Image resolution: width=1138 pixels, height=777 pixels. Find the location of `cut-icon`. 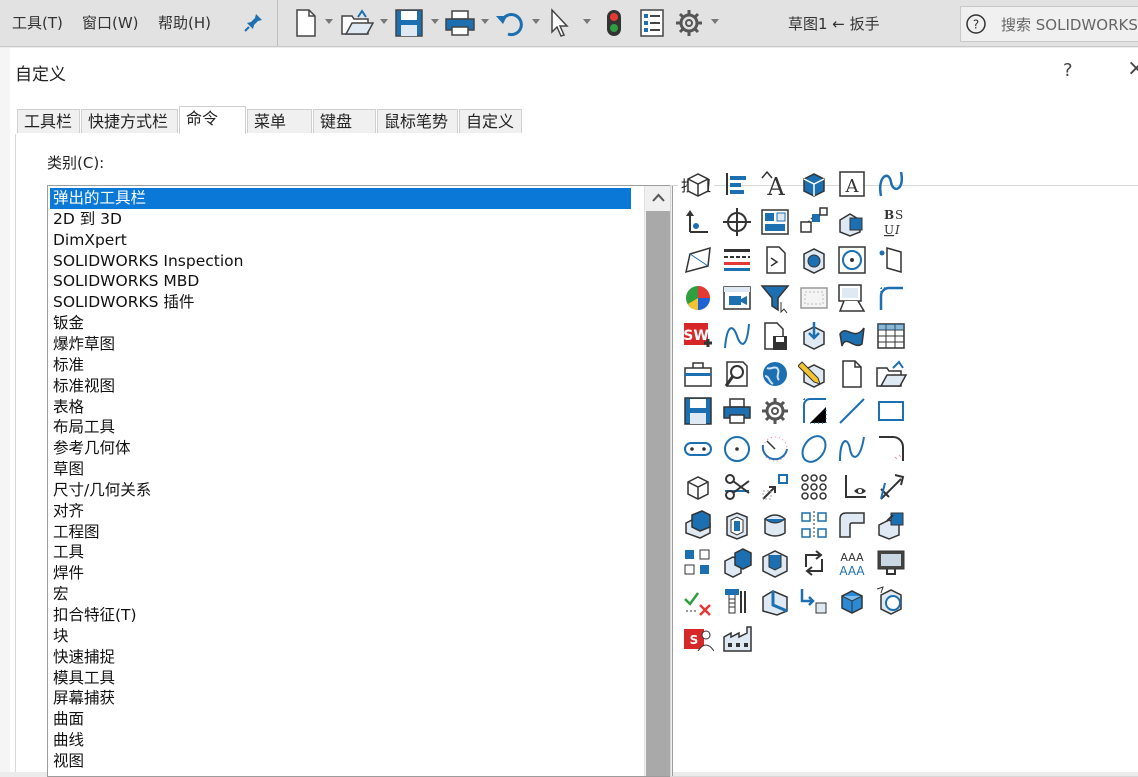

cut-icon is located at coordinates (775, 563).